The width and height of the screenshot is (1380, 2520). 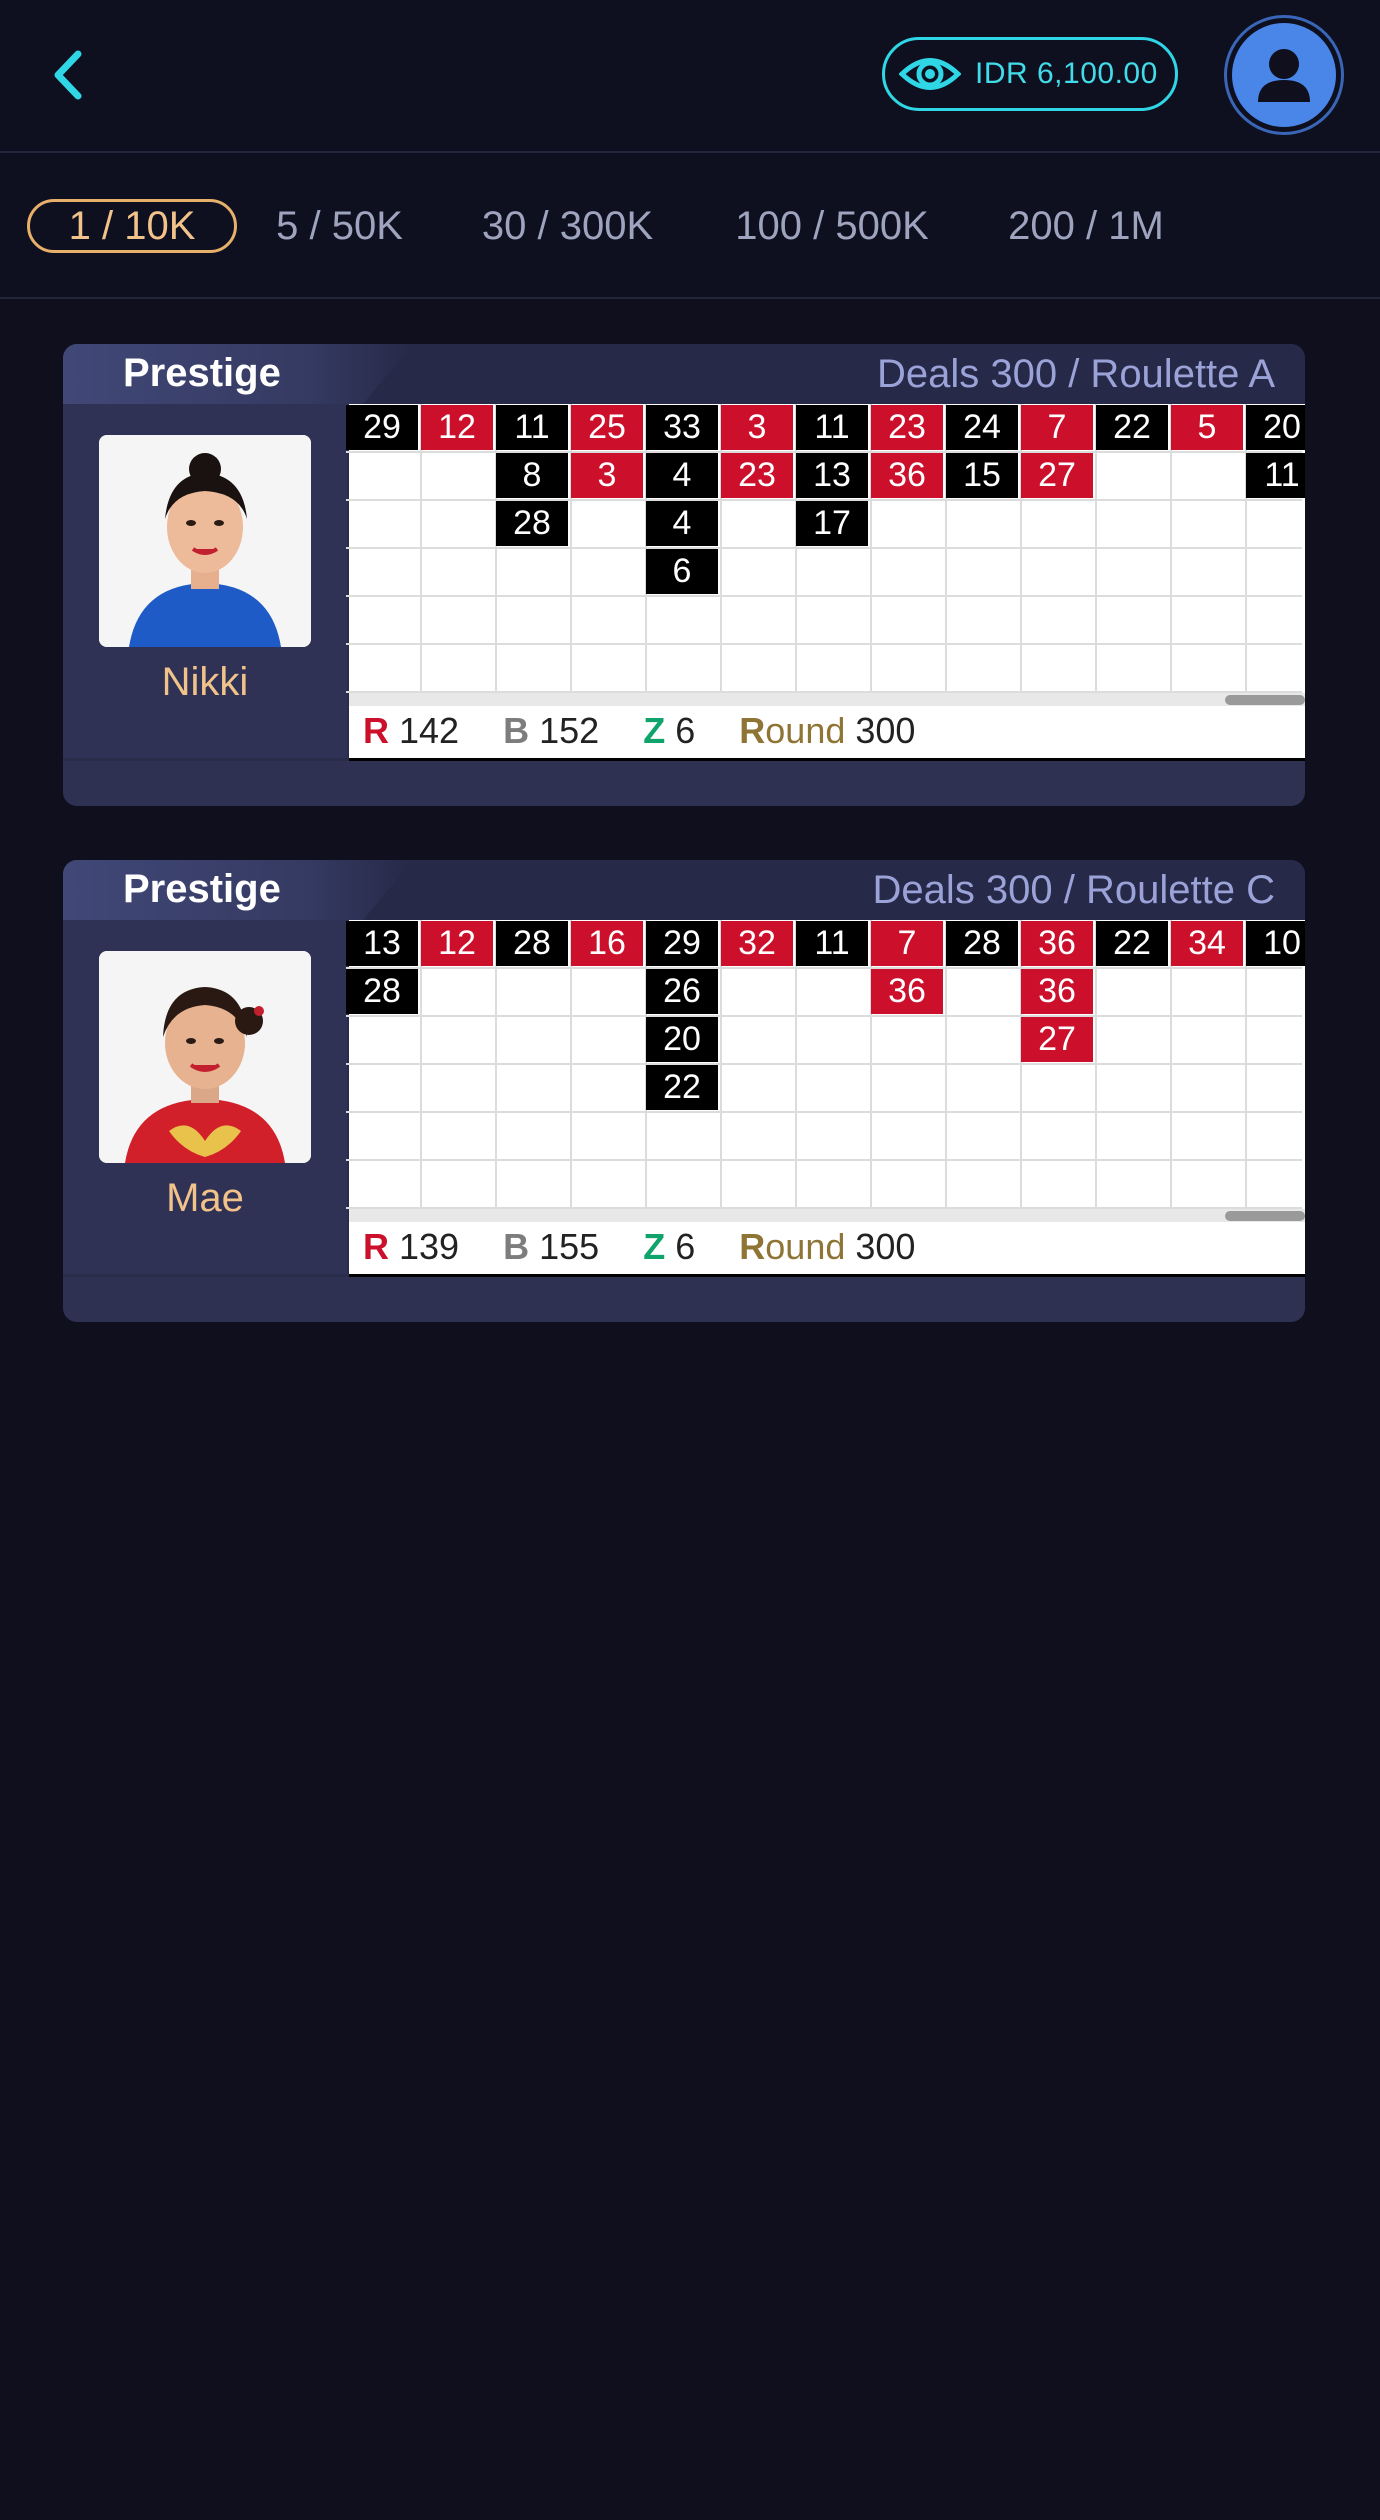 What do you see at coordinates (639, 1247) in the screenshot?
I see `result-stats: R 139 B 155 Z 6 Round 300` at bounding box center [639, 1247].